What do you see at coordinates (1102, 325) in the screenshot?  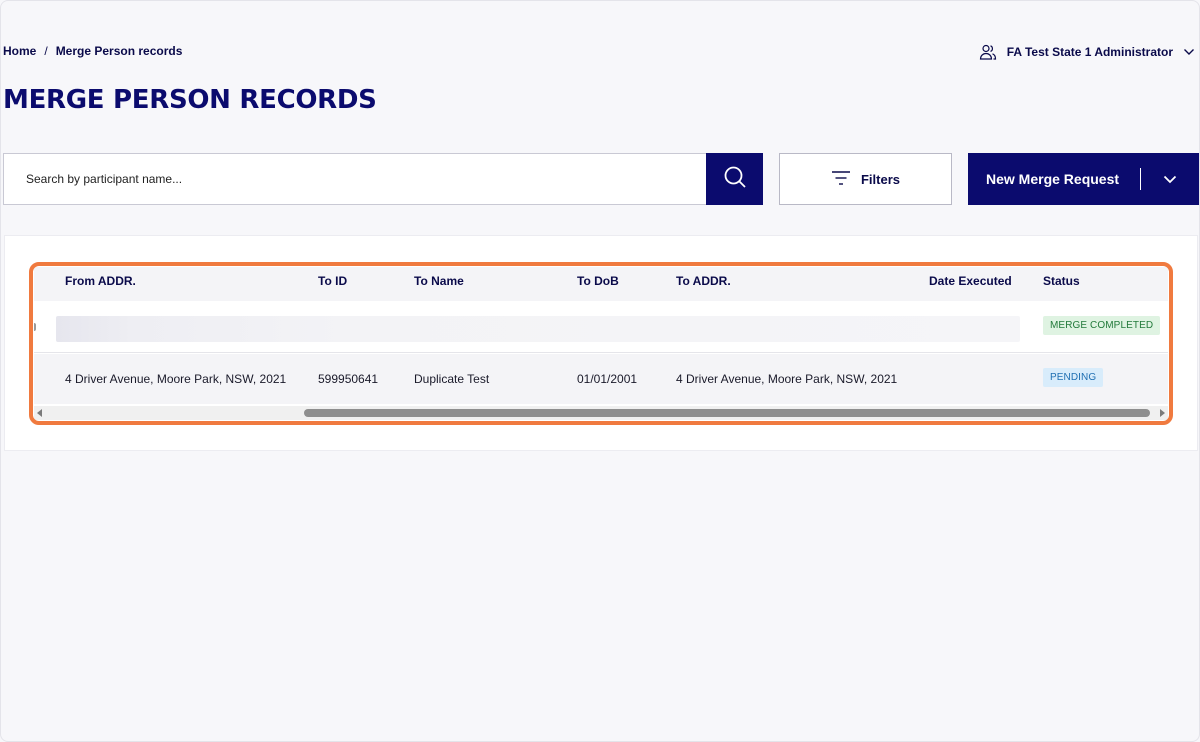 I see `status-badge: MERGE COMPLETED` at bounding box center [1102, 325].